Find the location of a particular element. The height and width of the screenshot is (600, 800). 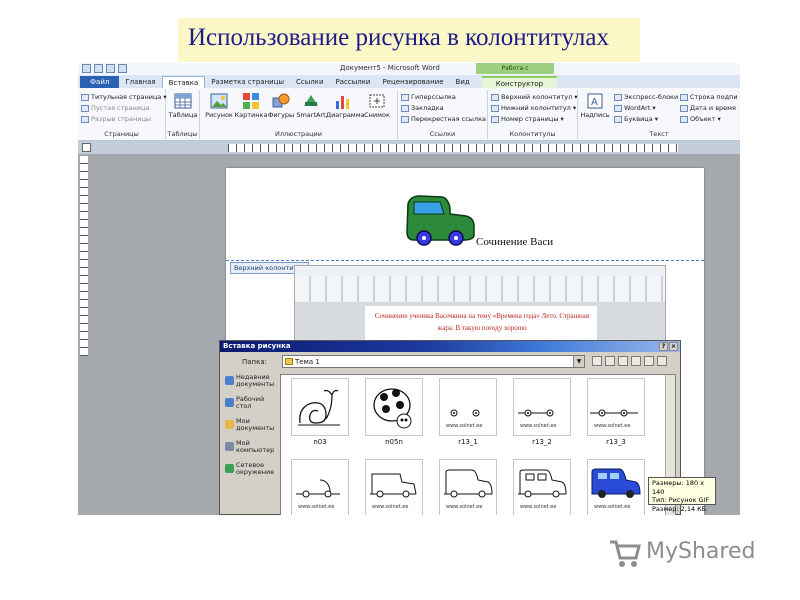

car-sketch-1-image: www.solnet.ee is located at coordinates (464, 419).